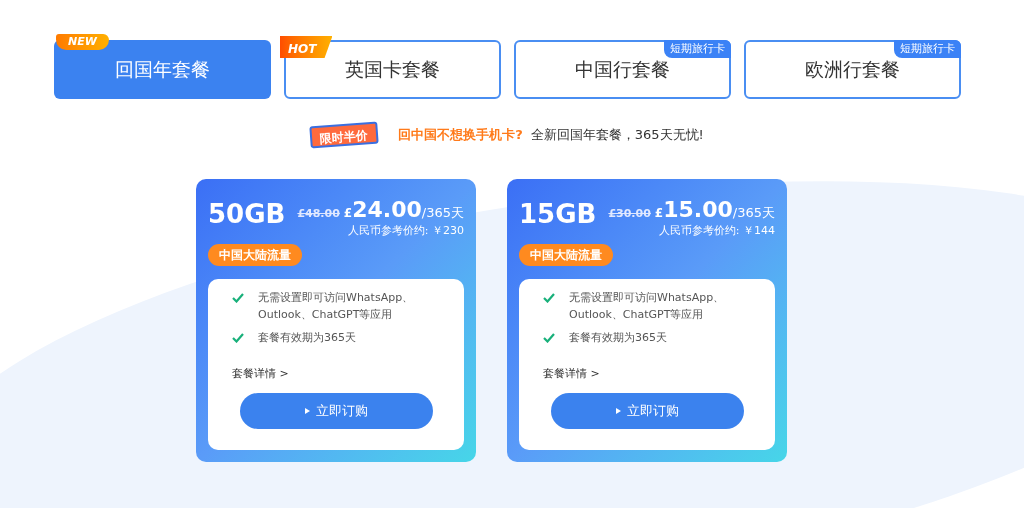 Image resolution: width=1024 pixels, height=508 pixels. Describe the element at coordinates (318, 214) in the screenshot. I see `old-price: £48.00` at that location.